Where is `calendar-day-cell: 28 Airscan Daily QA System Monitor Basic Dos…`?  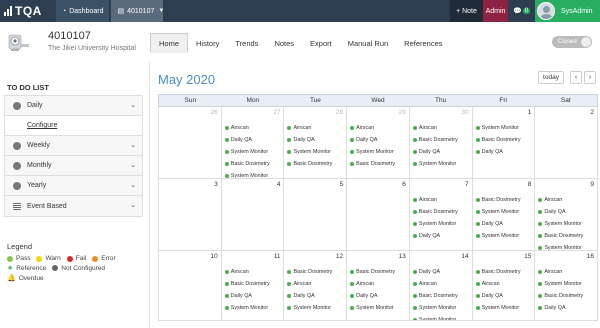
calendar-day-cell: 28 Airscan Daily QA System Monitor Basic Dos… is located at coordinates (316, 143).